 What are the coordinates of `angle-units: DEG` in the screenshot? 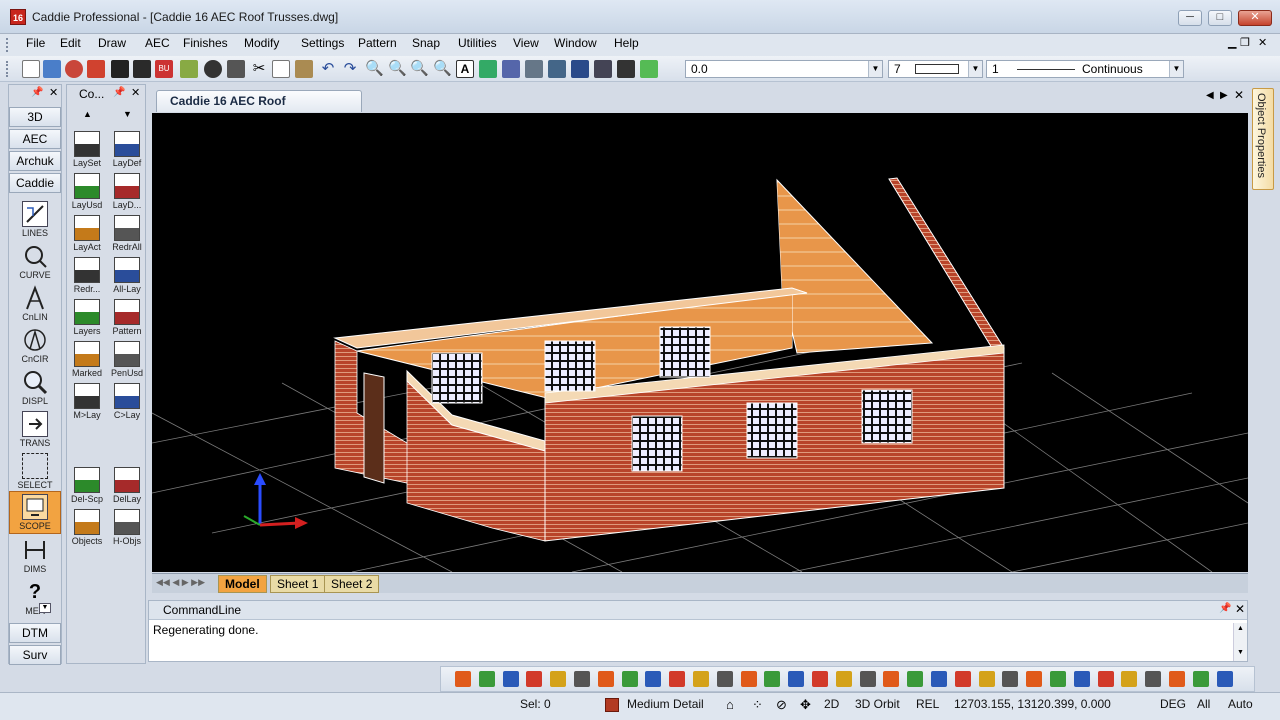 It's located at (1173, 704).